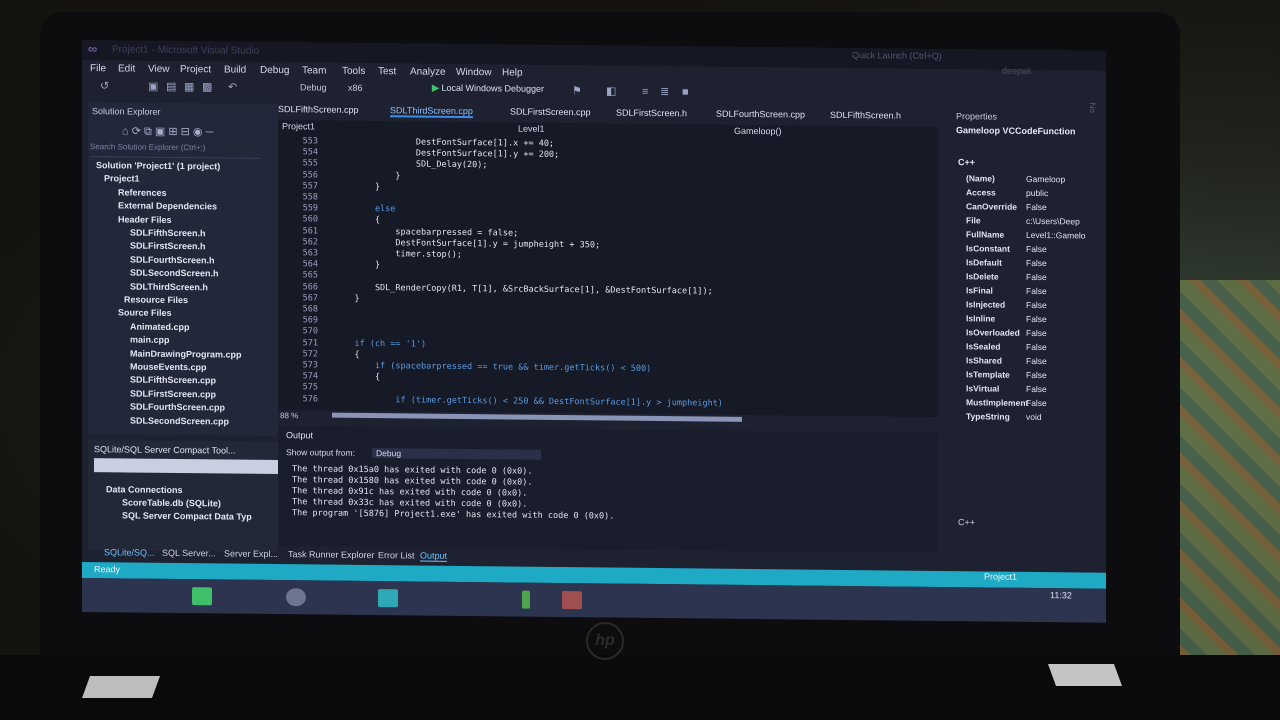  Describe the element at coordinates (648, 92) in the screenshot. I see `align-icon: ≡` at that location.